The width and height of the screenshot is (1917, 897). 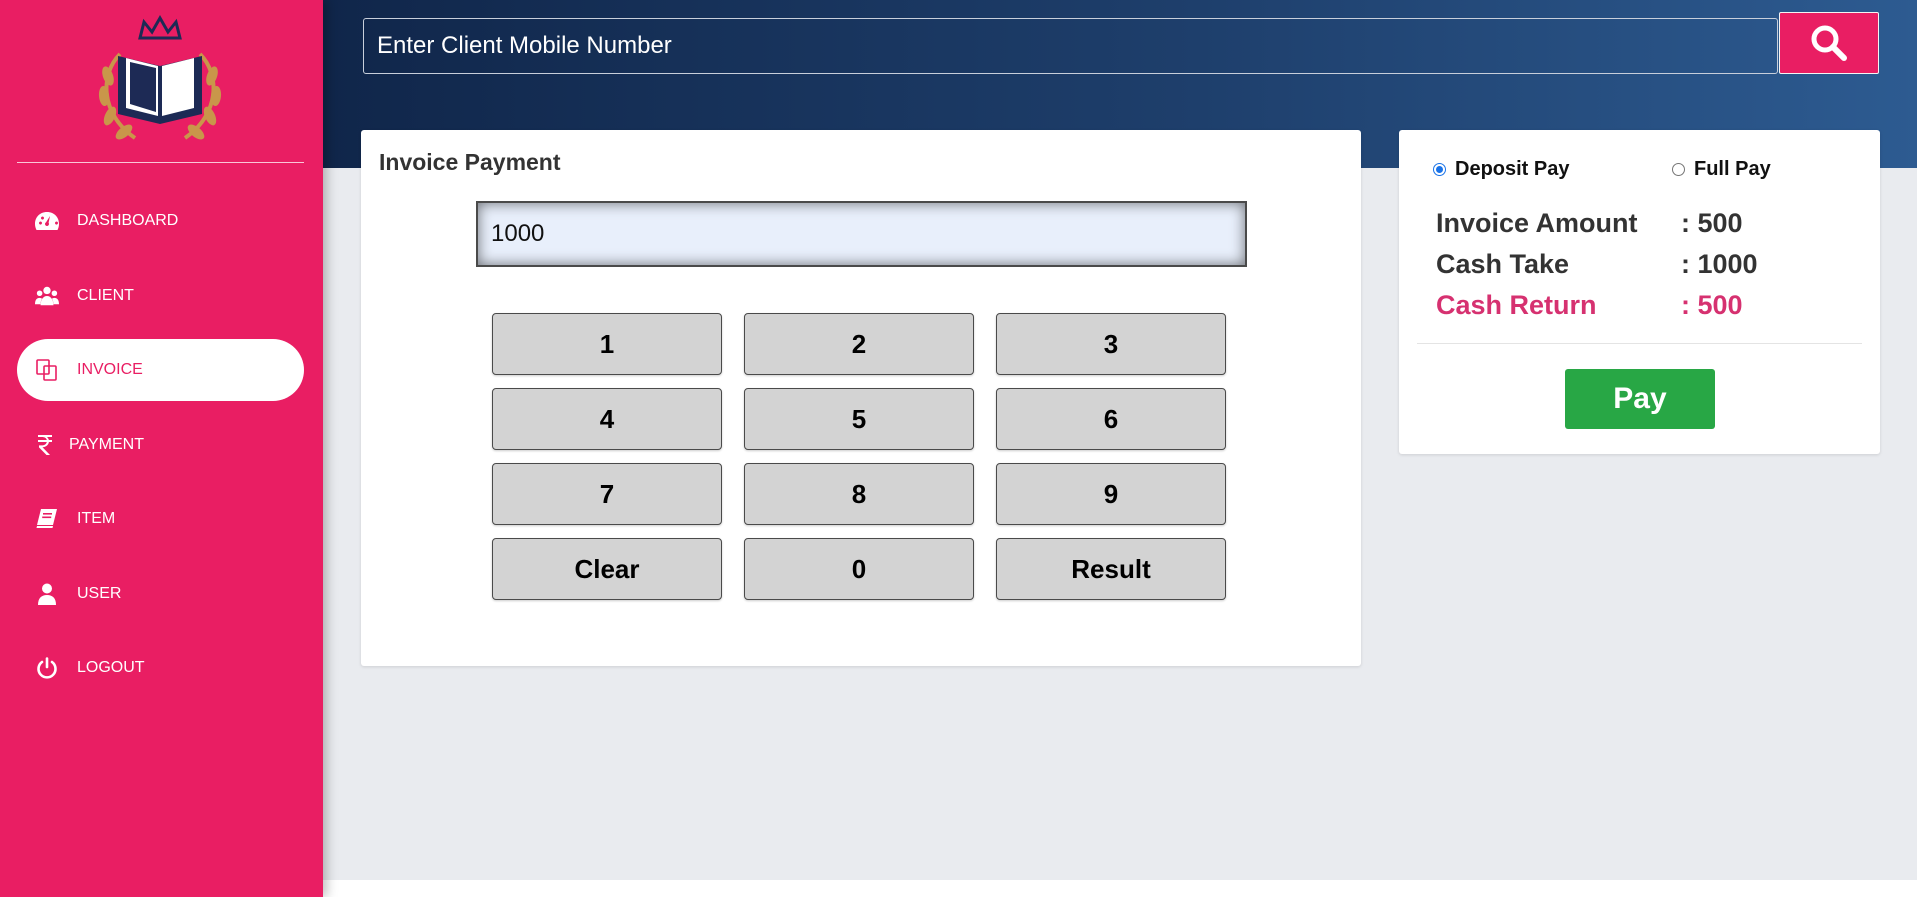 I want to click on keypad: 1 2 3 4 5 6 7 8 9 Clear 0 Result, so click(x=859, y=456).